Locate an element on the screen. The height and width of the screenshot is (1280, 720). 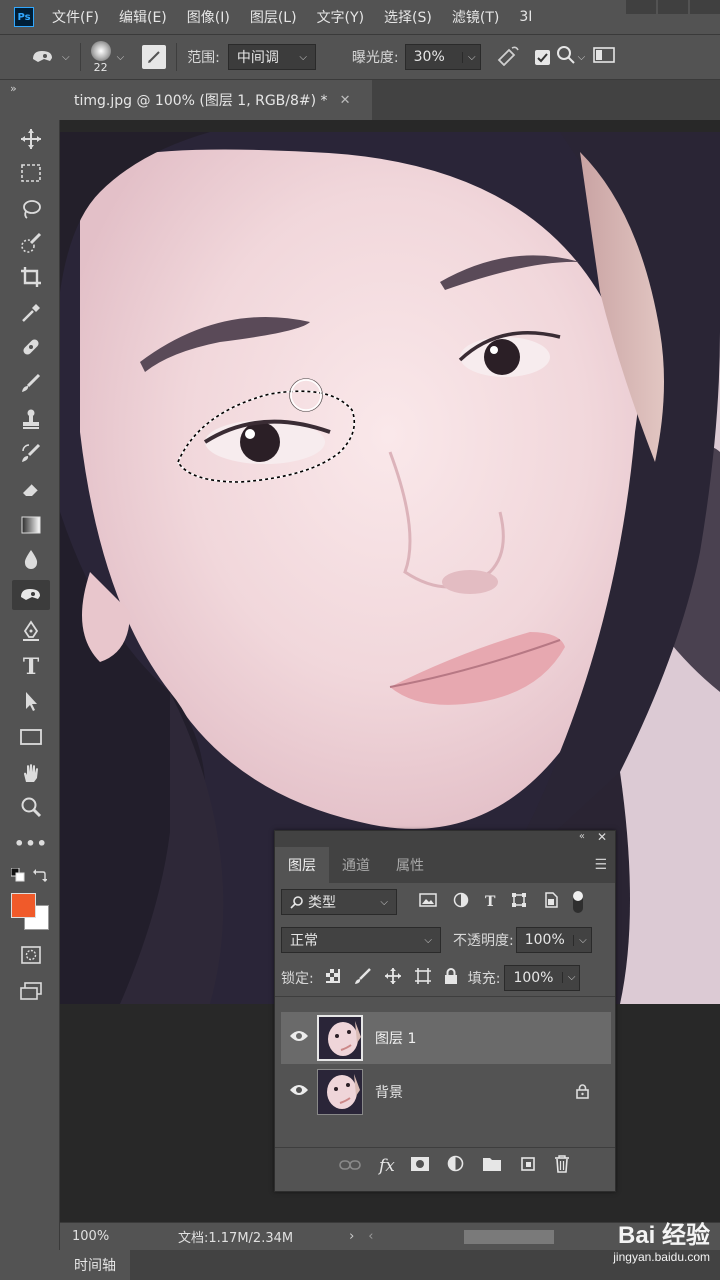
layer-row: 背景 is located at coordinates (446, 1092).